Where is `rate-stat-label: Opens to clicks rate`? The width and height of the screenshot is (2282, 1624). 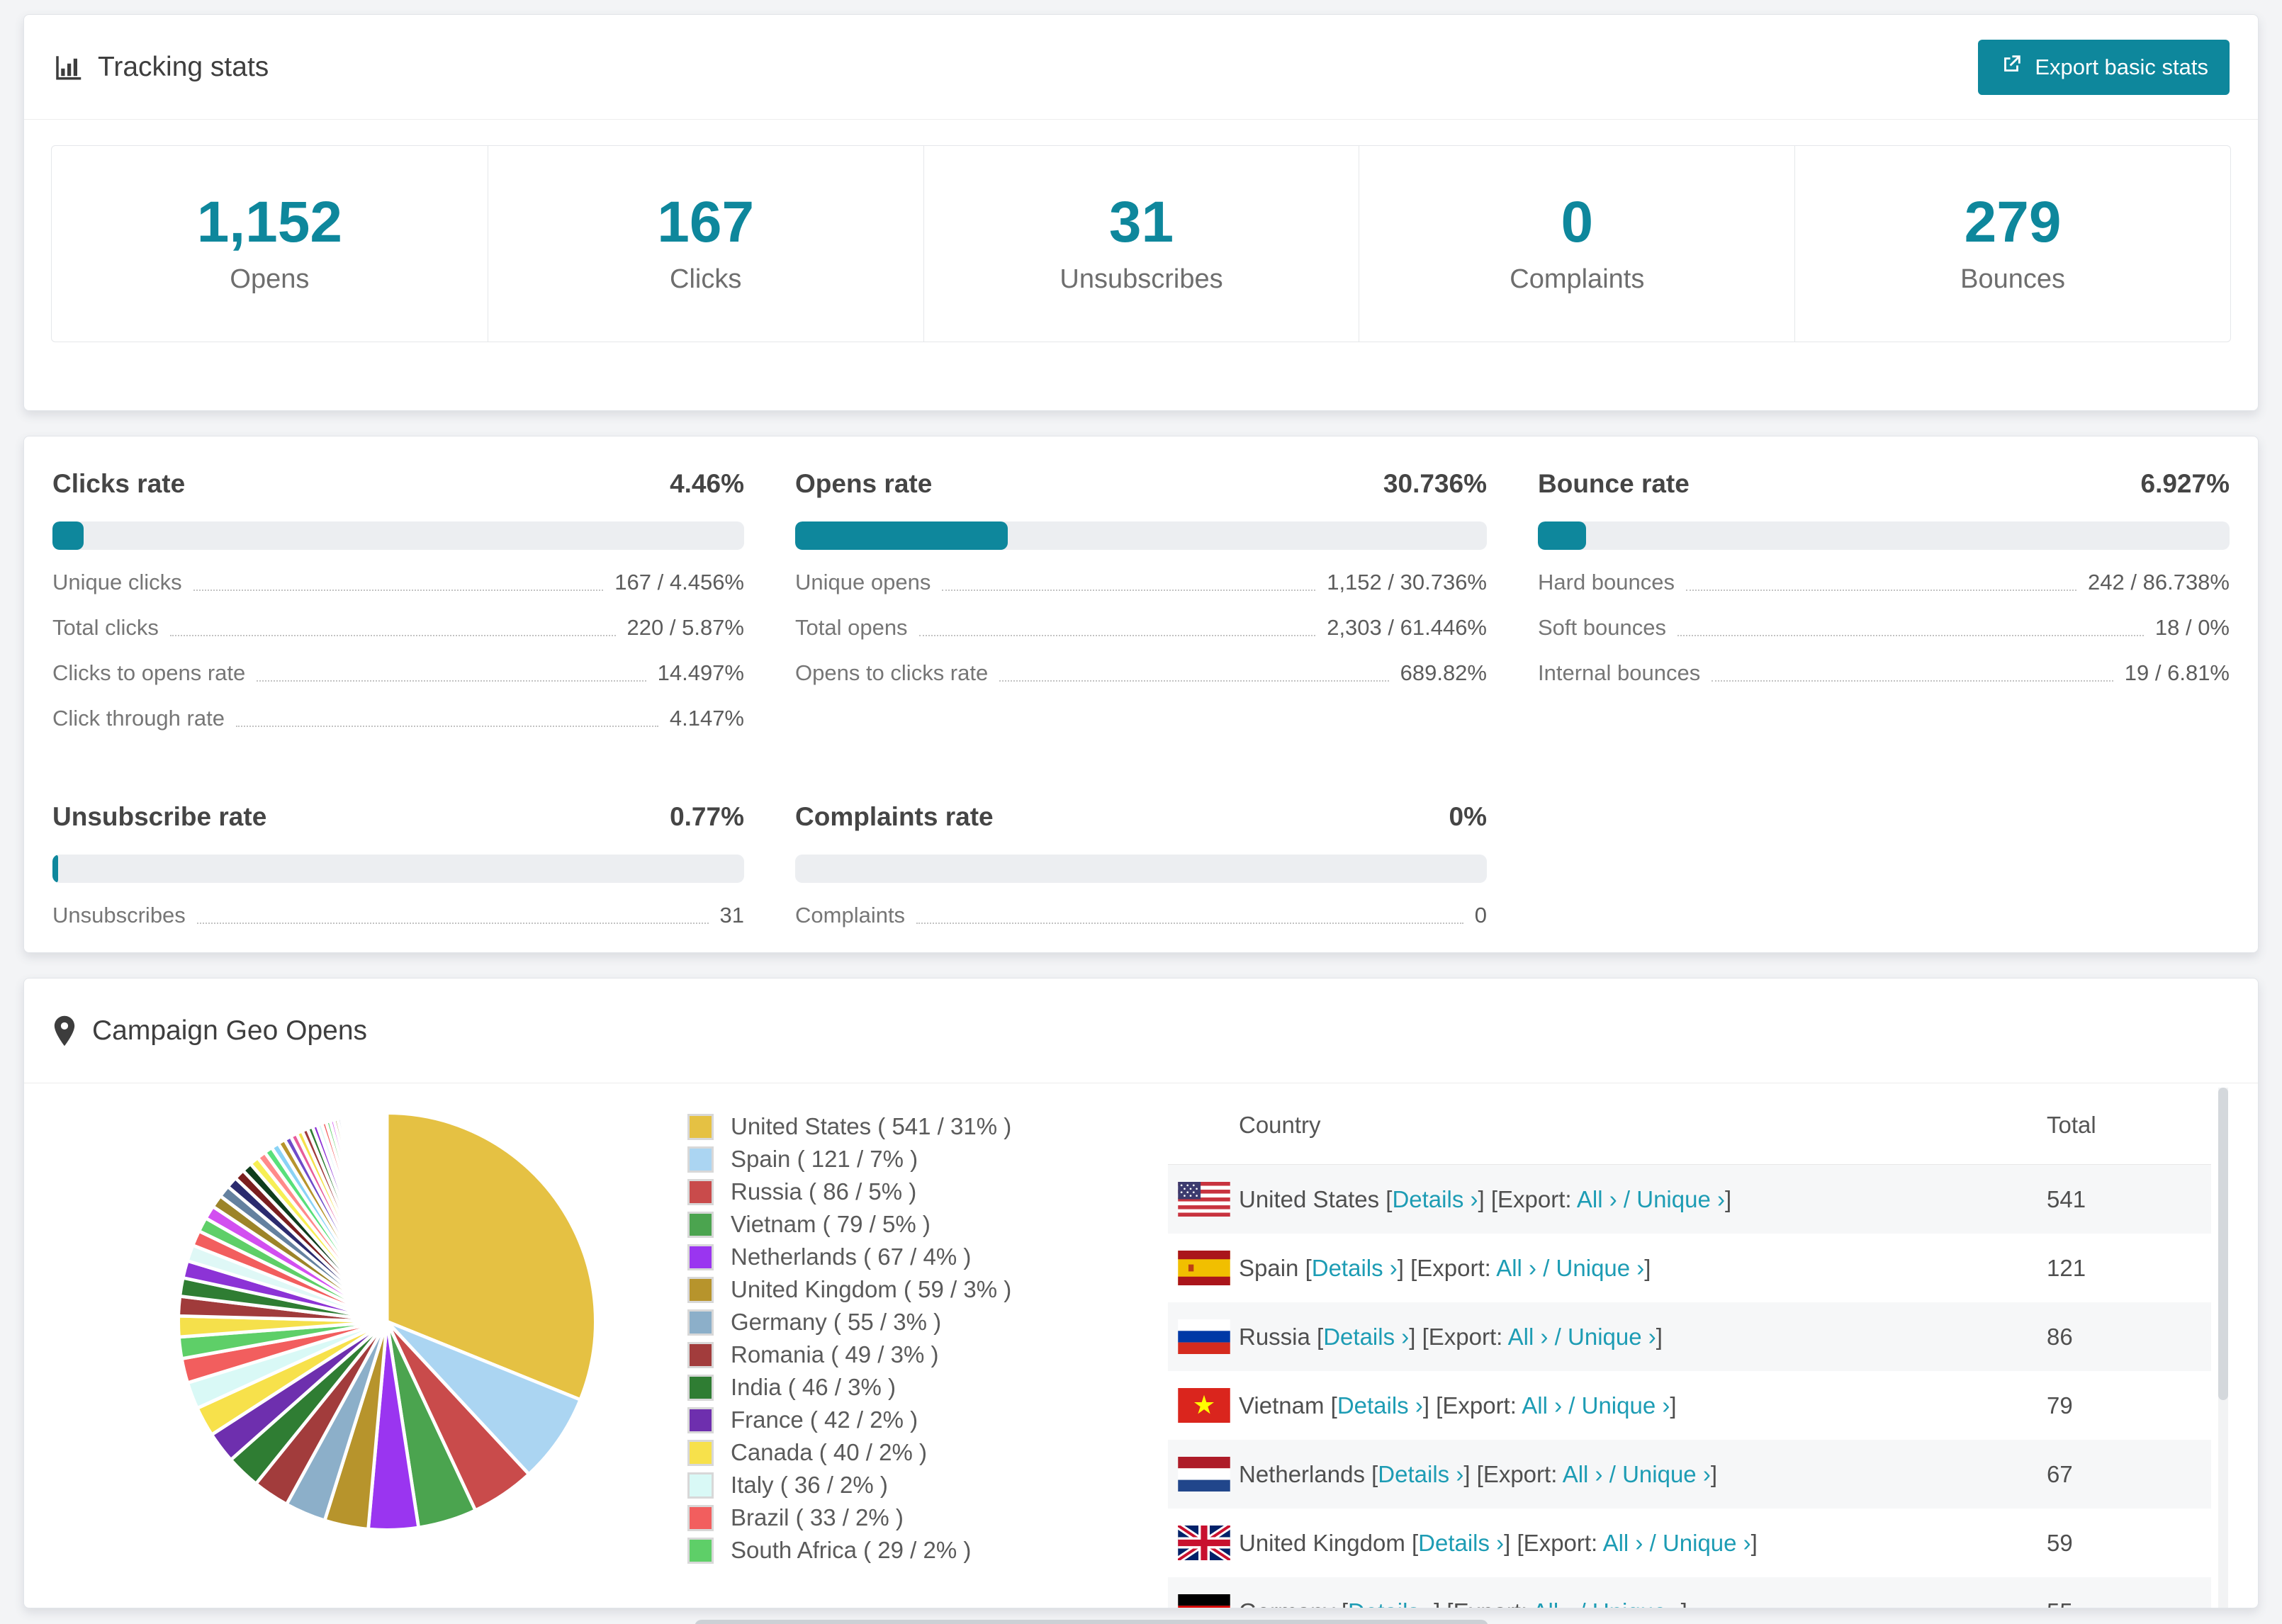 rate-stat-label: Opens to clicks rate is located at coordinates (892, 673).